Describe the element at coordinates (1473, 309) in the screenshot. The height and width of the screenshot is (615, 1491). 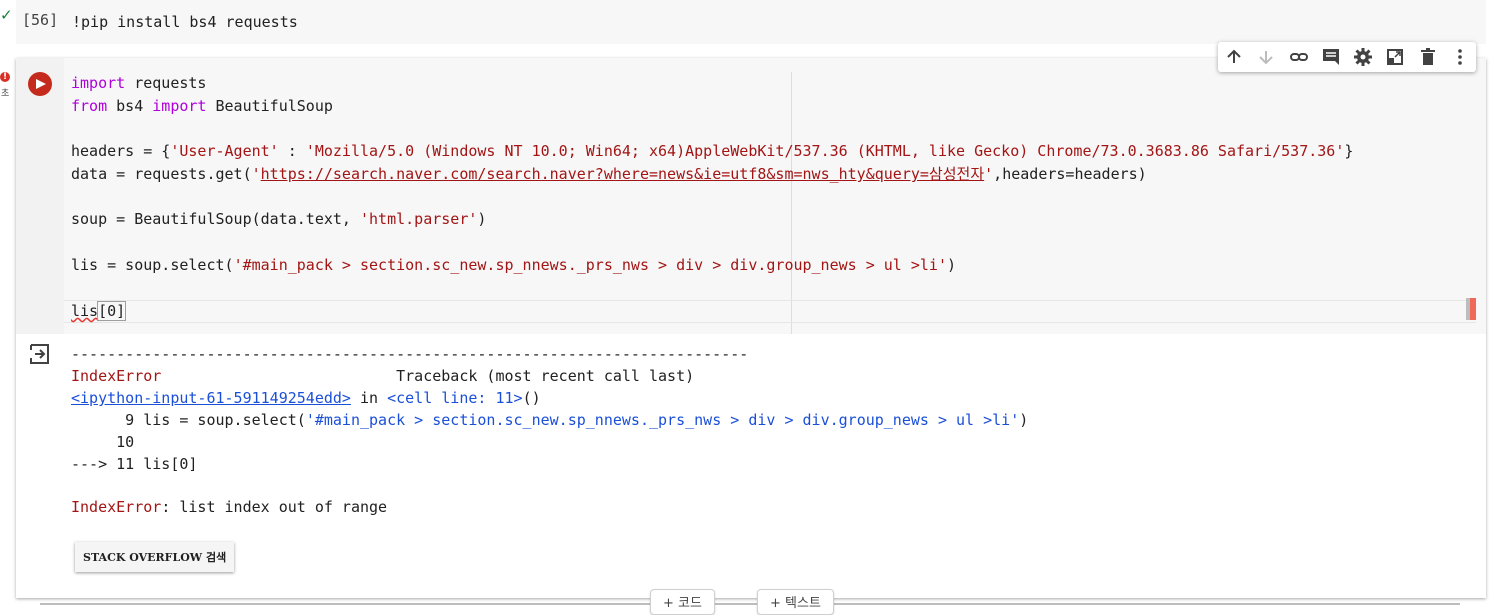
I see `scrollbar-error-mark` at that location.